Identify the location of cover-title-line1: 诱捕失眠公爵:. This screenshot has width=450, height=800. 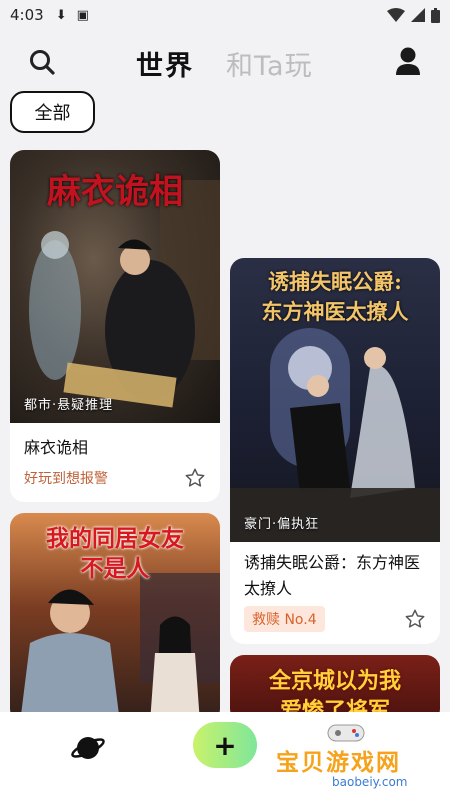
(335, 281).